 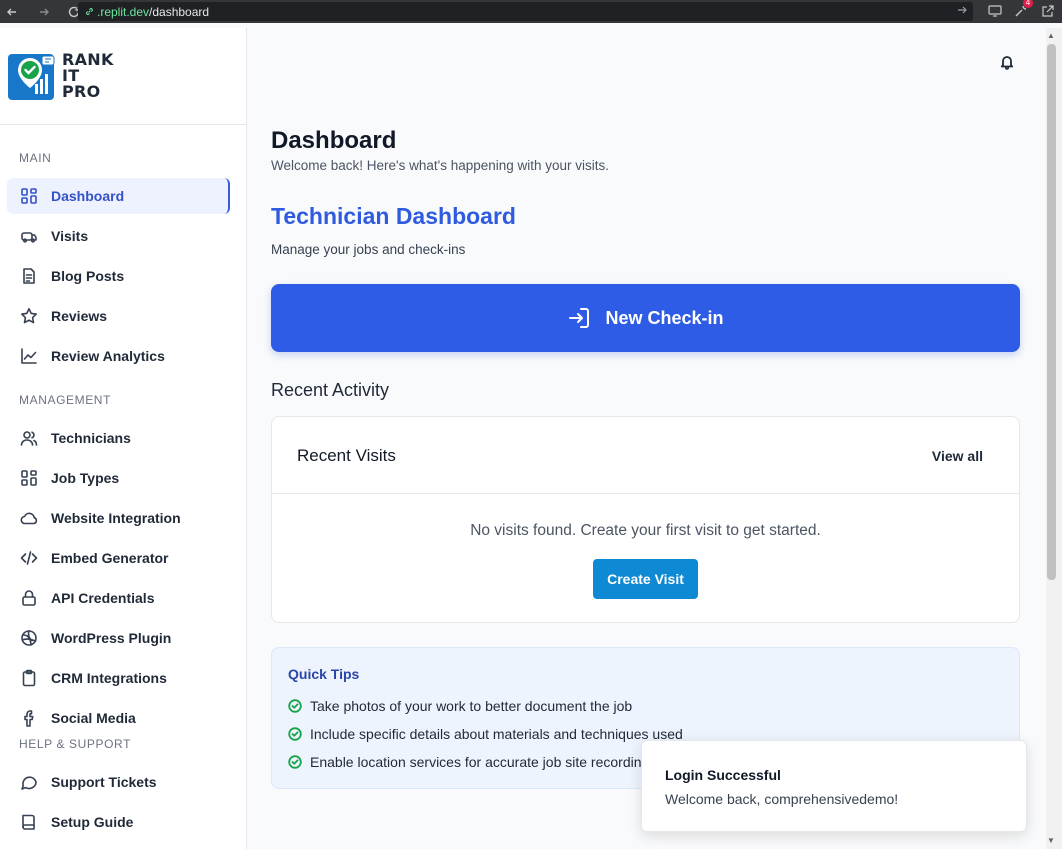 What do you see at coordinates (1022, 10) in the screenshot?
I see `tools-icon: 4` at bounding box center [1022, 10].